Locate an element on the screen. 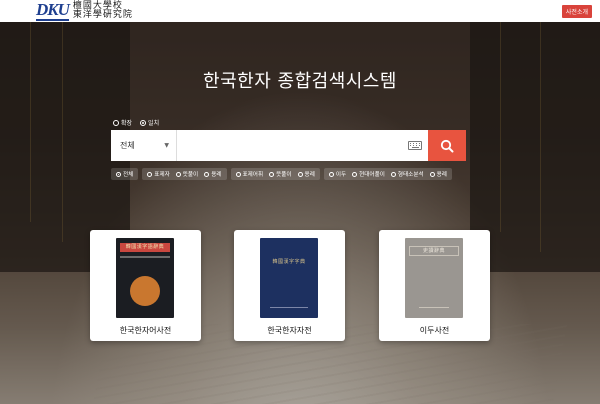 The height and width of the screenshot is (404, 600). search-scope-value: 전체 is located at coordinates (127, 145).